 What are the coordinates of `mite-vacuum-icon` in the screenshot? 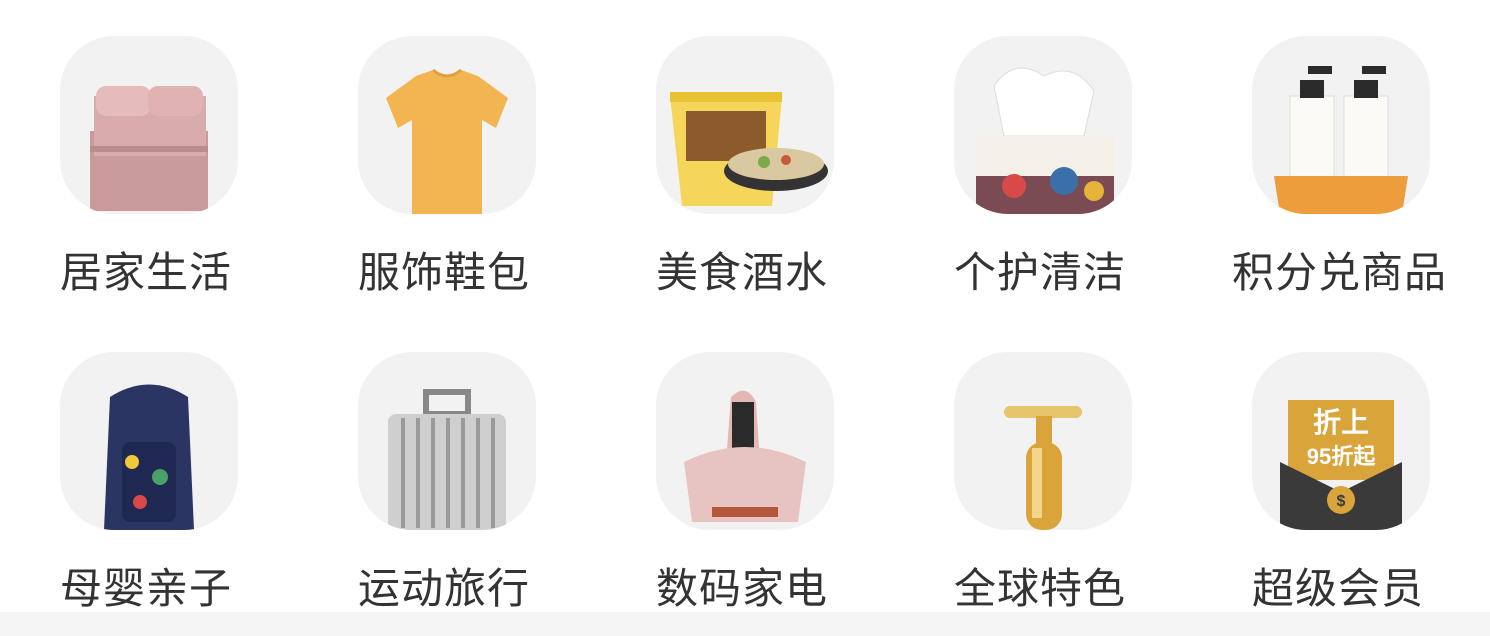 It's located at (745, 456).